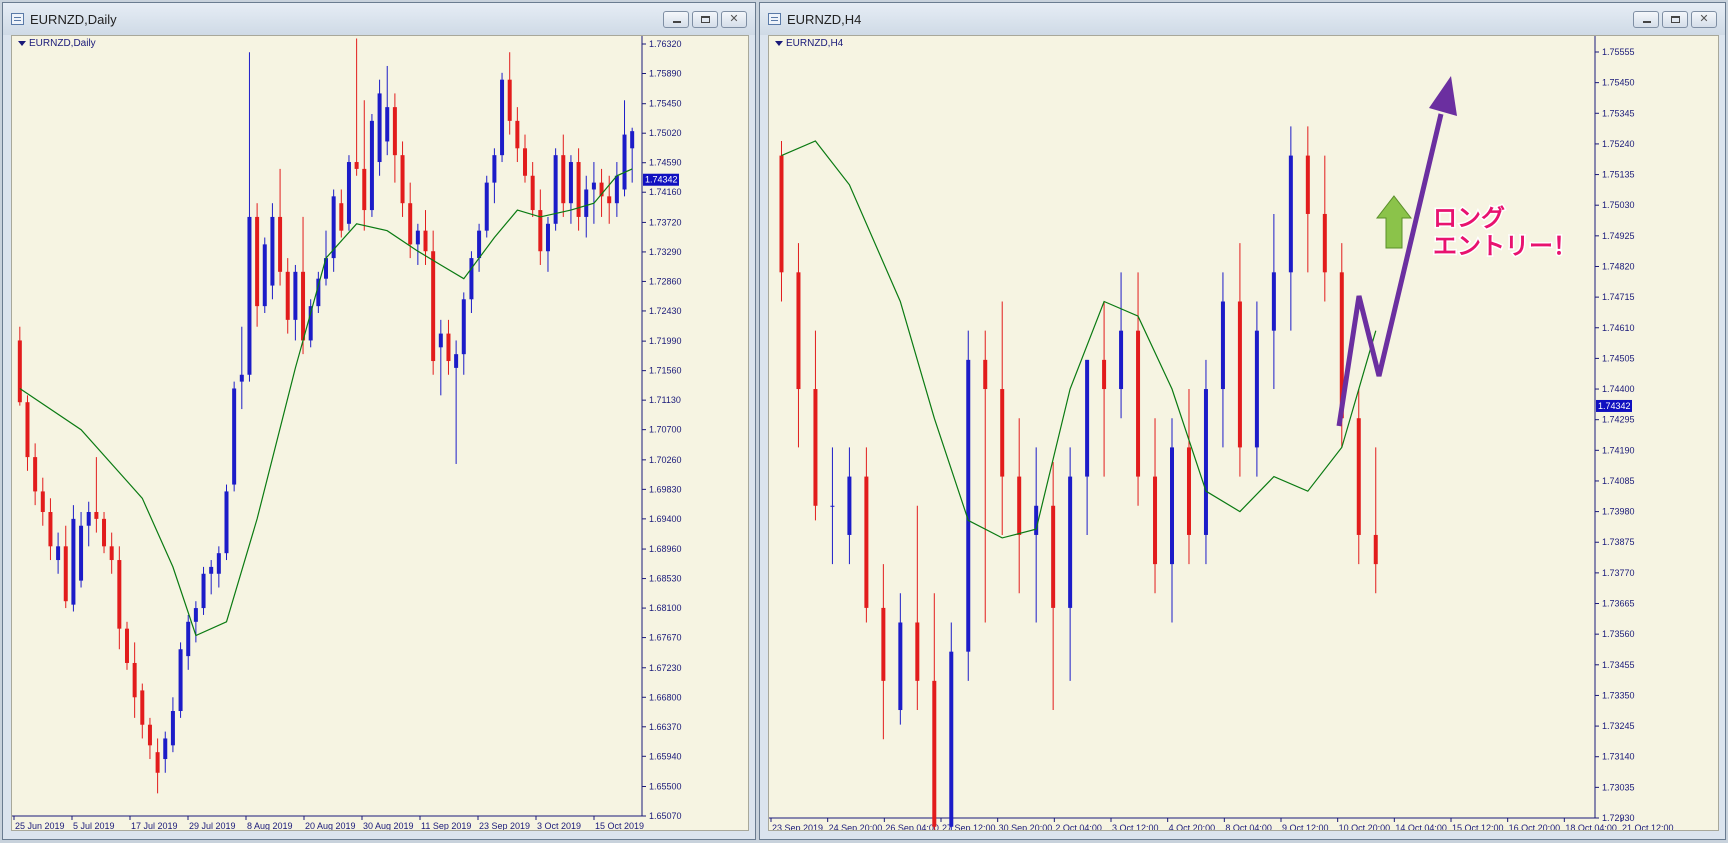 The height and width of the screenshot is (843, 1728). What do you see at coordinates (1469, 218) in the screenshot?
I see `annotation-line-1: ロング` at bounding box center [1469, 218].